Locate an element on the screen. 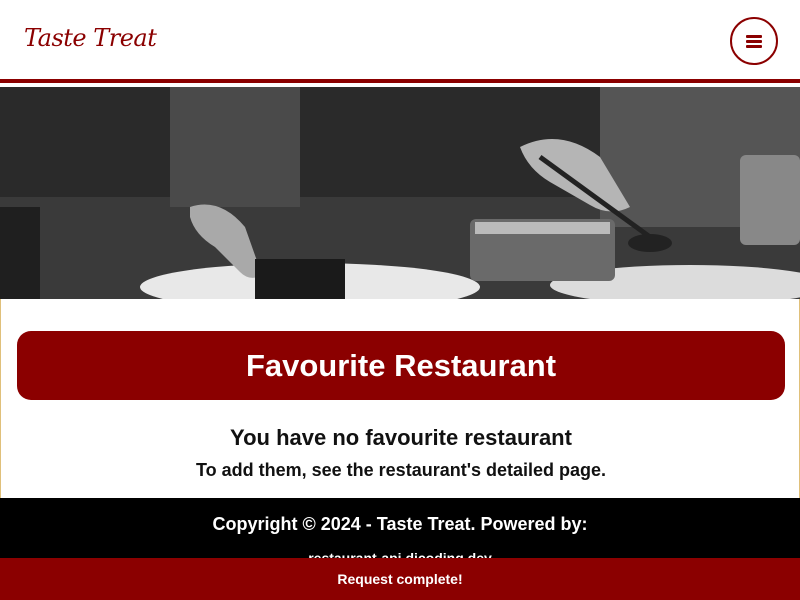  hamburger-menu-icon is located at coordinates (754, 41).